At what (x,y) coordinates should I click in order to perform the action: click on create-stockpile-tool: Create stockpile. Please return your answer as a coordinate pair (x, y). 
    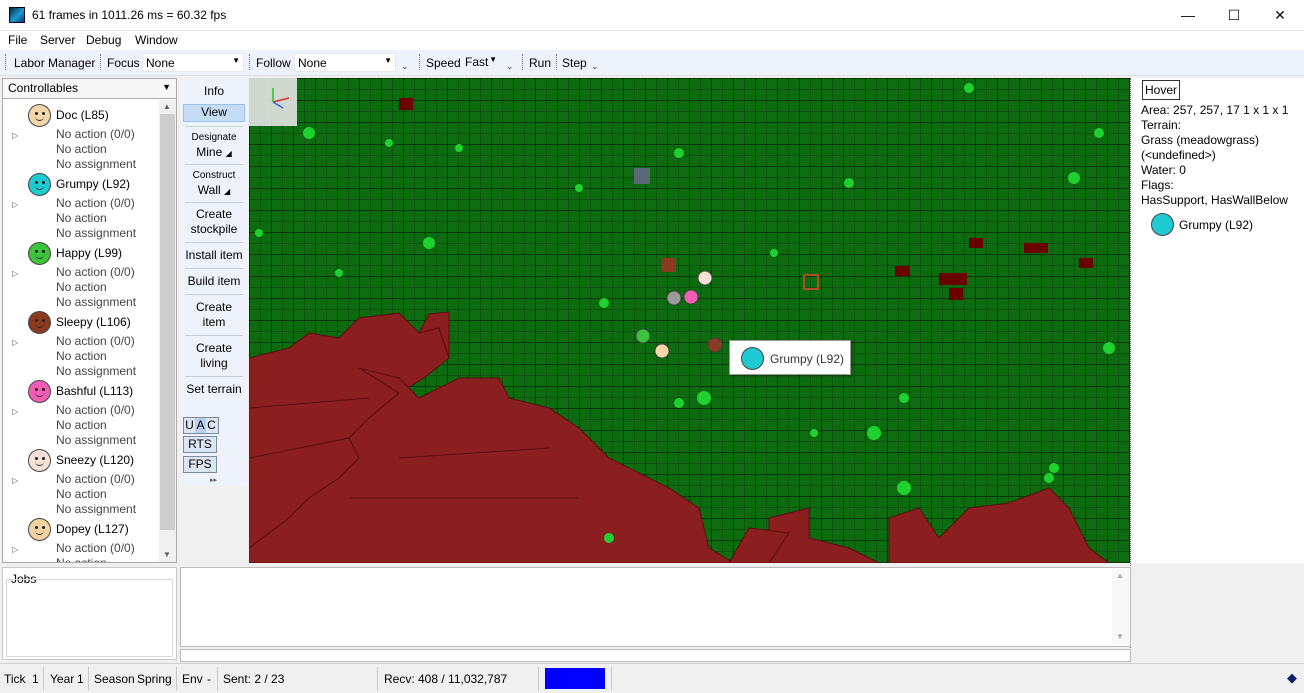
    Looking at the image, I should click on (214, 222).